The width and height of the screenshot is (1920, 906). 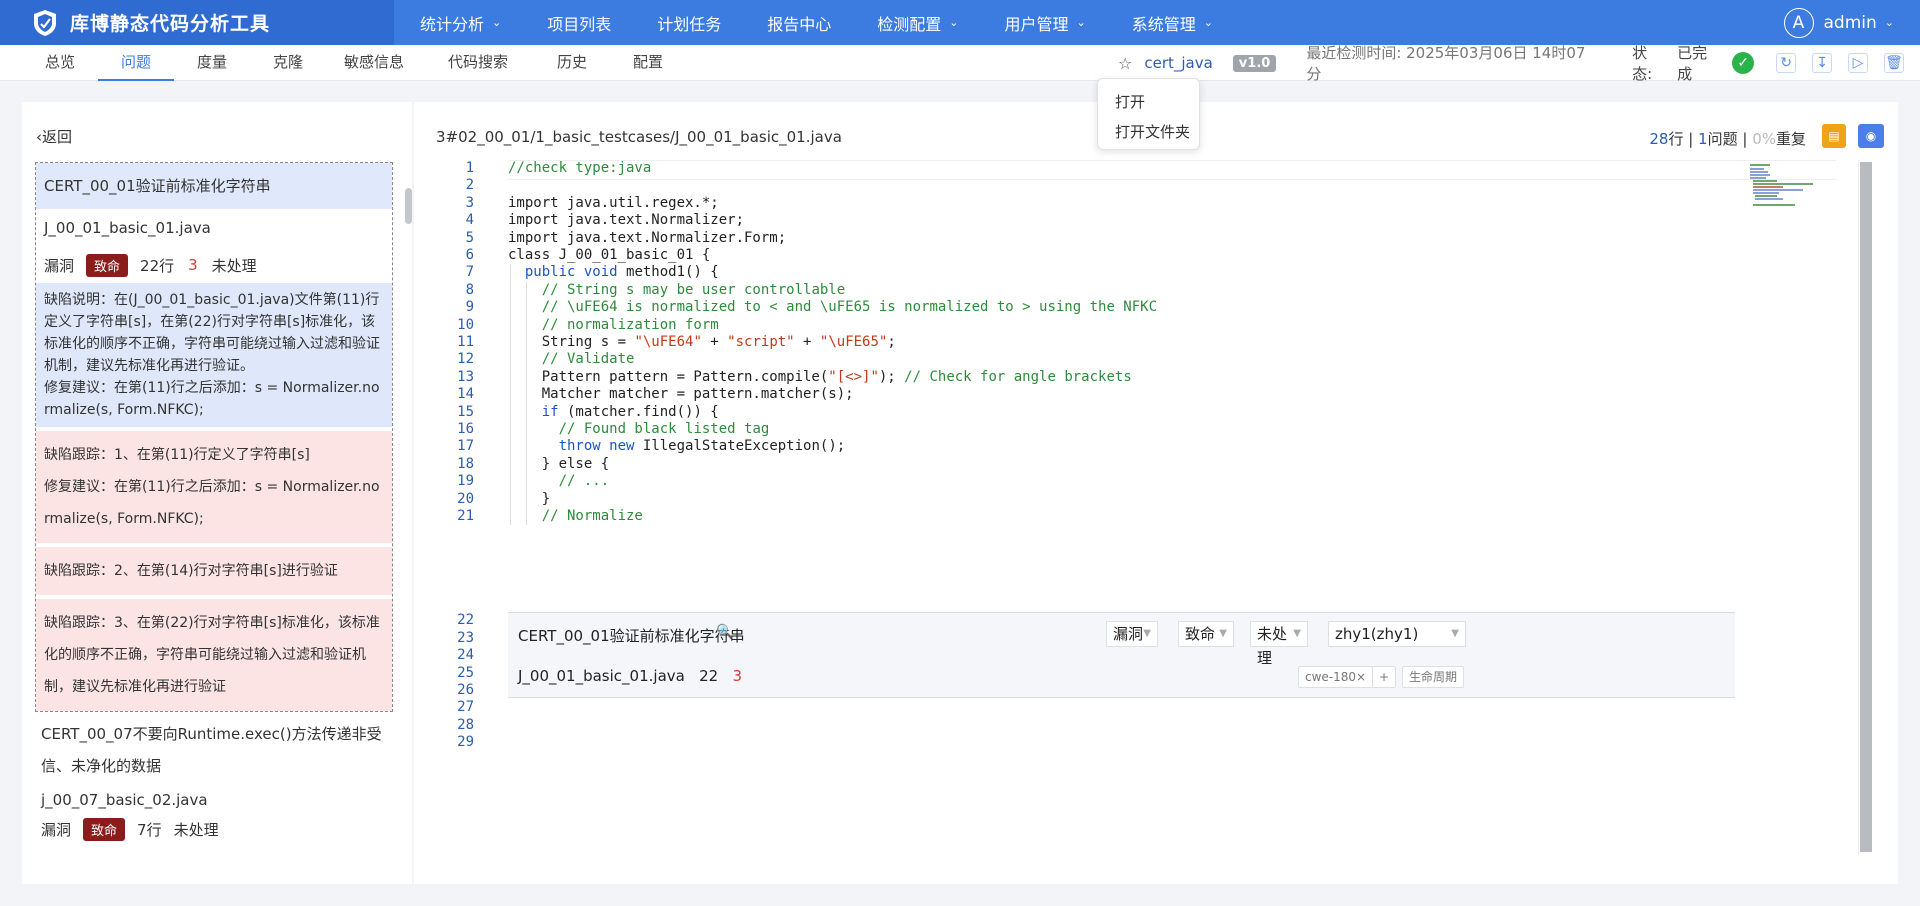 What do you see at coordinates (1254, 63) in the screenshot?
I see `version-badge: v1.0` at bounding box center [1254, 63].